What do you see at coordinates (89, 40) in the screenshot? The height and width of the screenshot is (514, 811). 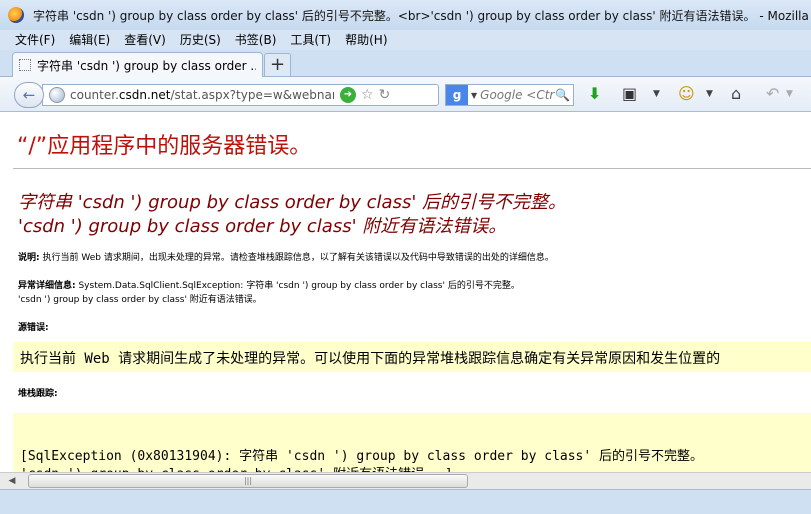 I see `menu-edit: 编辑(E)` at bounding box center [89, 40].